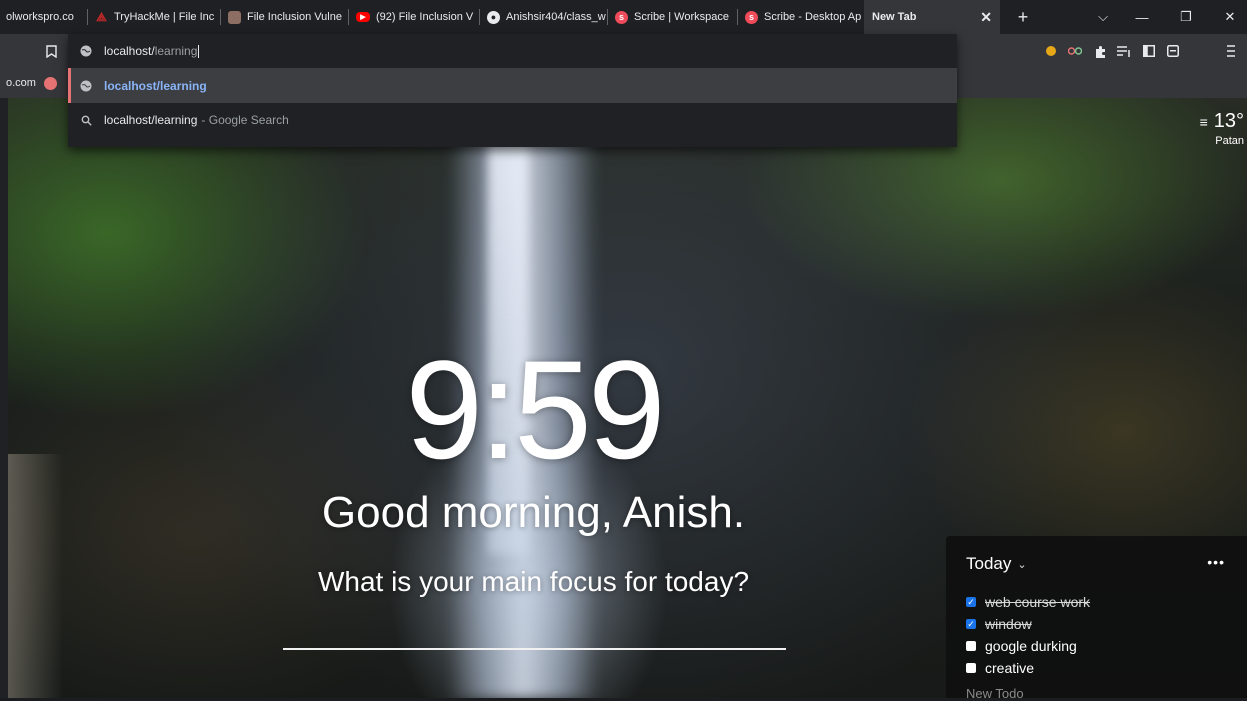 The image size is (1247, 701). Describe the element at coordinates (245, 120) in the screenshot. I see `suggestion-subtext: - Google Search` at that location.